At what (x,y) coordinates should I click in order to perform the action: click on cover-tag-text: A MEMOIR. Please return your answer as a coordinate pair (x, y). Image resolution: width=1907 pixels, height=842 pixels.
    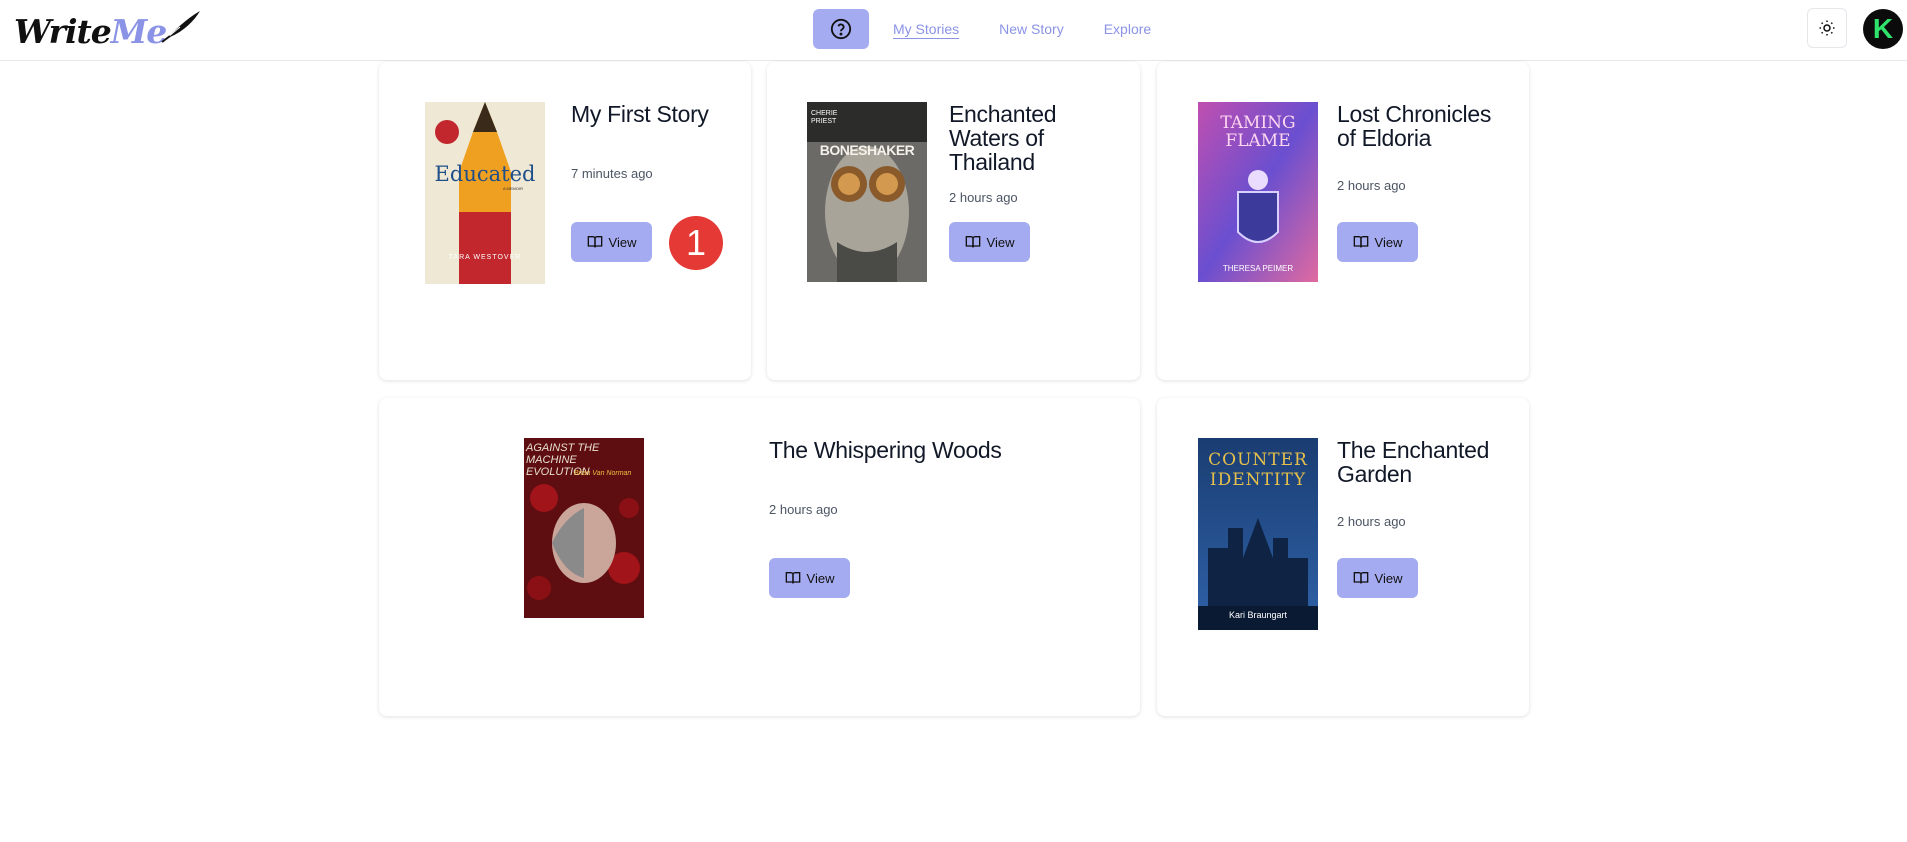
    Looking at the image, I should click on (513, 188).